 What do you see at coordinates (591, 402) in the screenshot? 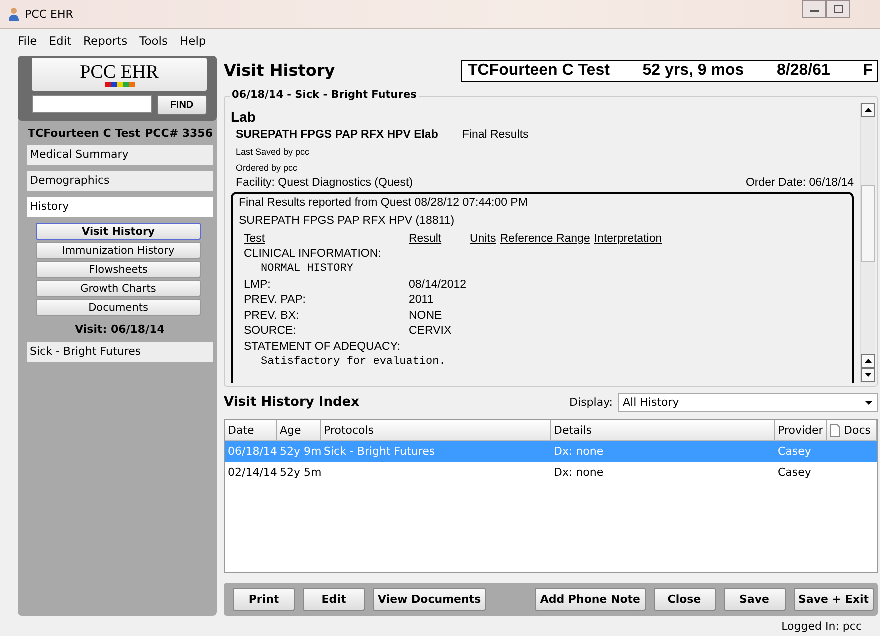
I see `display-label: Display:` at bounding box center [591, 402].